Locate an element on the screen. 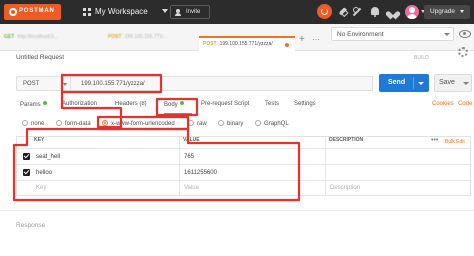 This screenshot has height=256, width=474. unsaved-dot-icon is located at coordinates (287, 45).